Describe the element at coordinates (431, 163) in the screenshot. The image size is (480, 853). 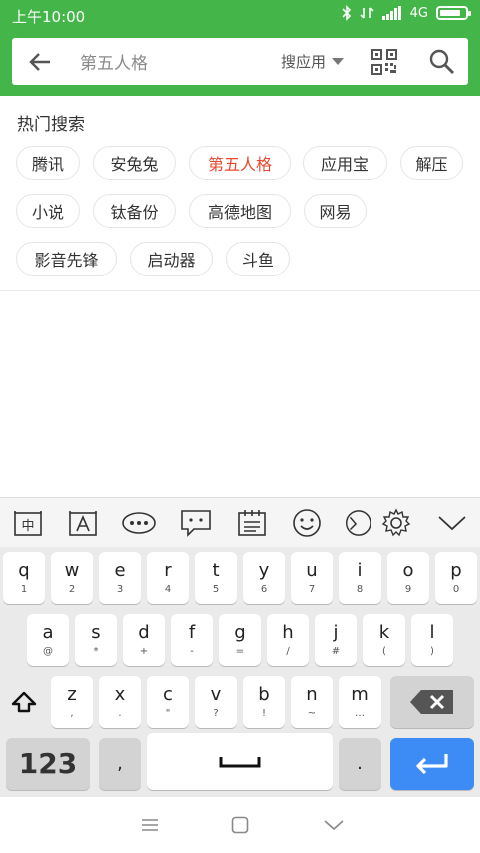
I see `hot-chip: 解压` at that location.